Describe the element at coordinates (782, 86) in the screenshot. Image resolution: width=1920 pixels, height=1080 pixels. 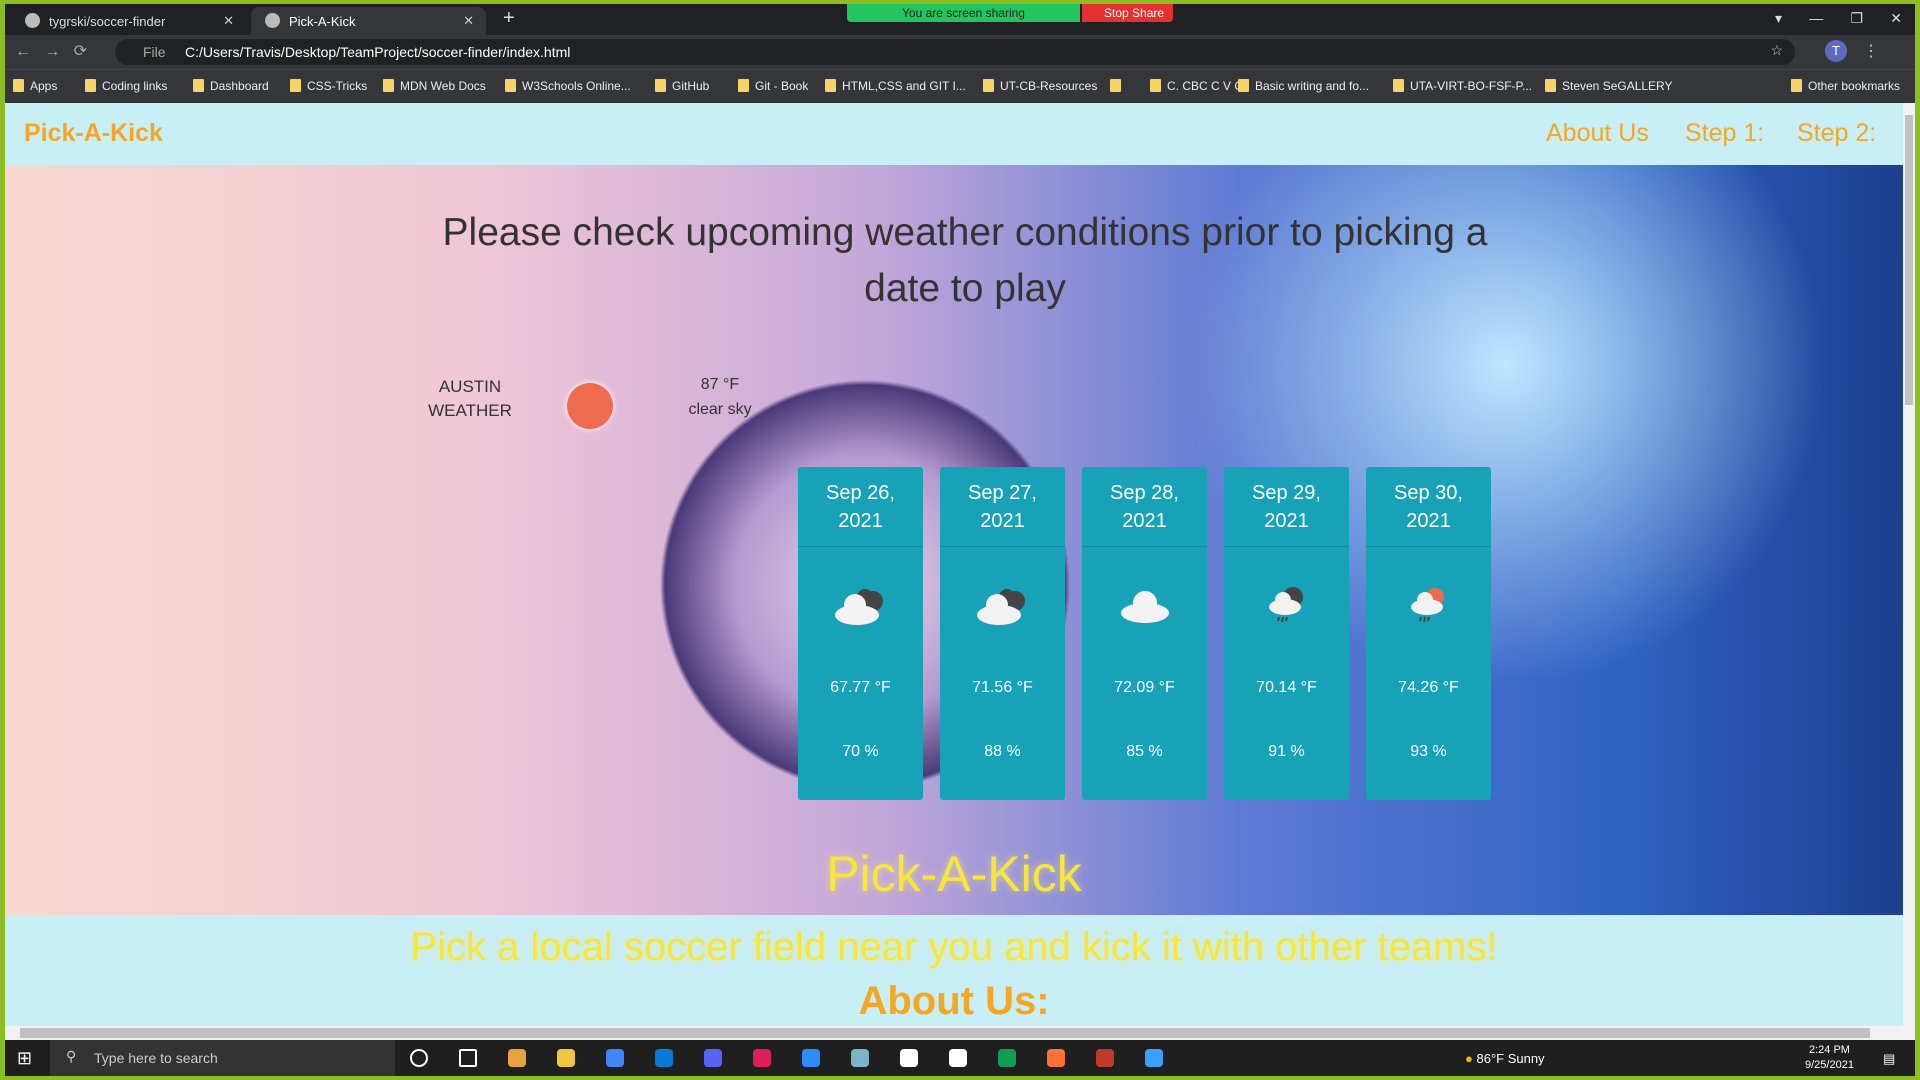
I see `bookmark-label: Git - Book` at that location.